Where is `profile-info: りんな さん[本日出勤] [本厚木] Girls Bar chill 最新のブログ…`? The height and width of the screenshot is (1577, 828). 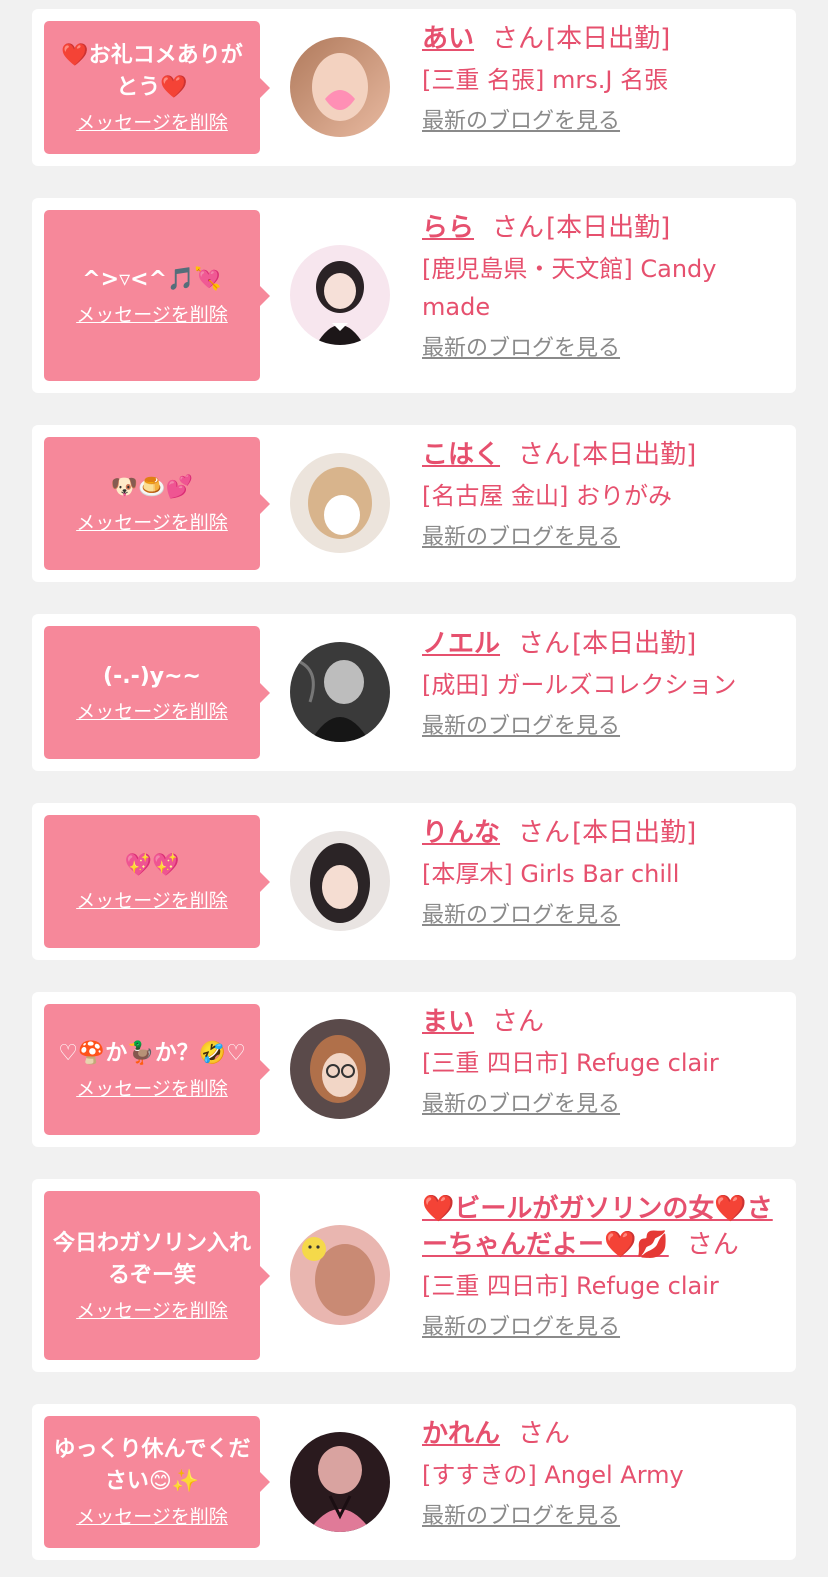
profile-info: りんな さん[本日出勤] [本厚木] Girls Bar chill 最新のブログ… is located at coordinates (603, 873).